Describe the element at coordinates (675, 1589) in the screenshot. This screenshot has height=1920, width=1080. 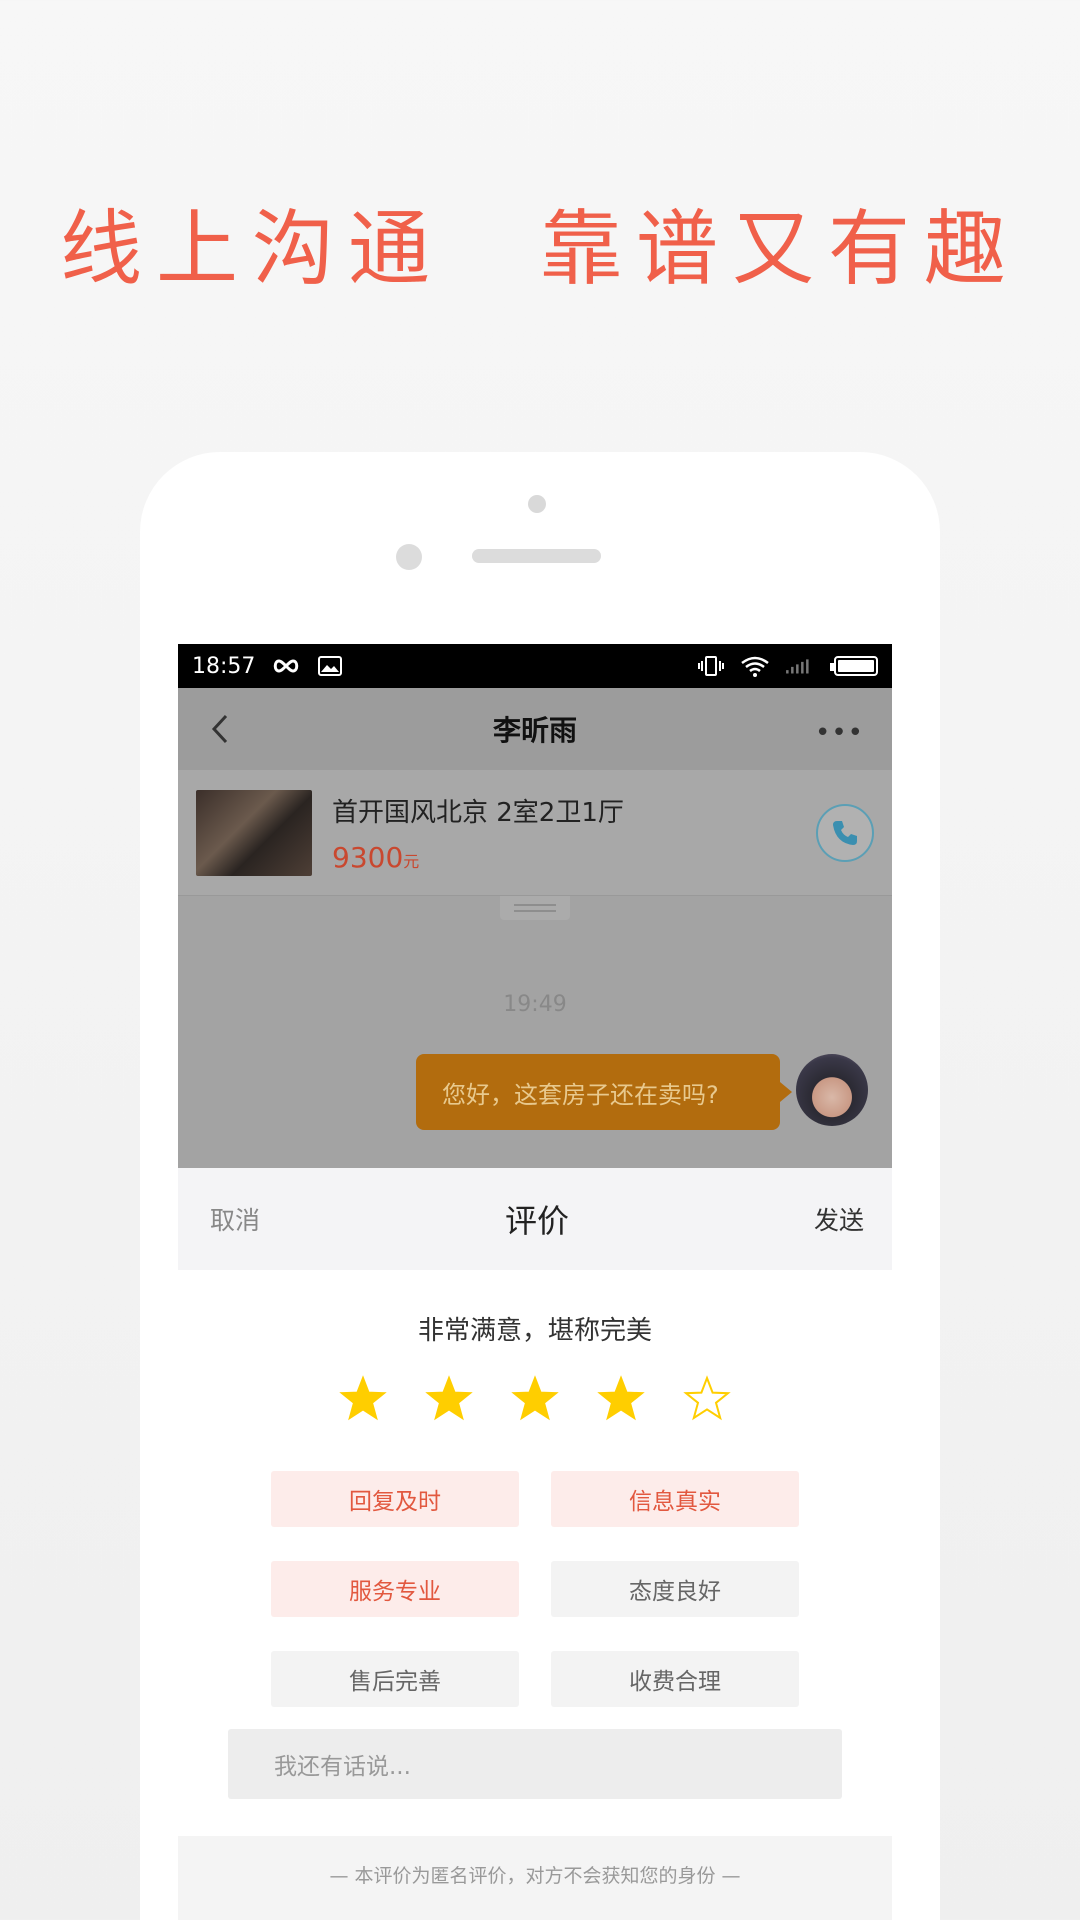
I see `tag-option: 态度良好` at that location.